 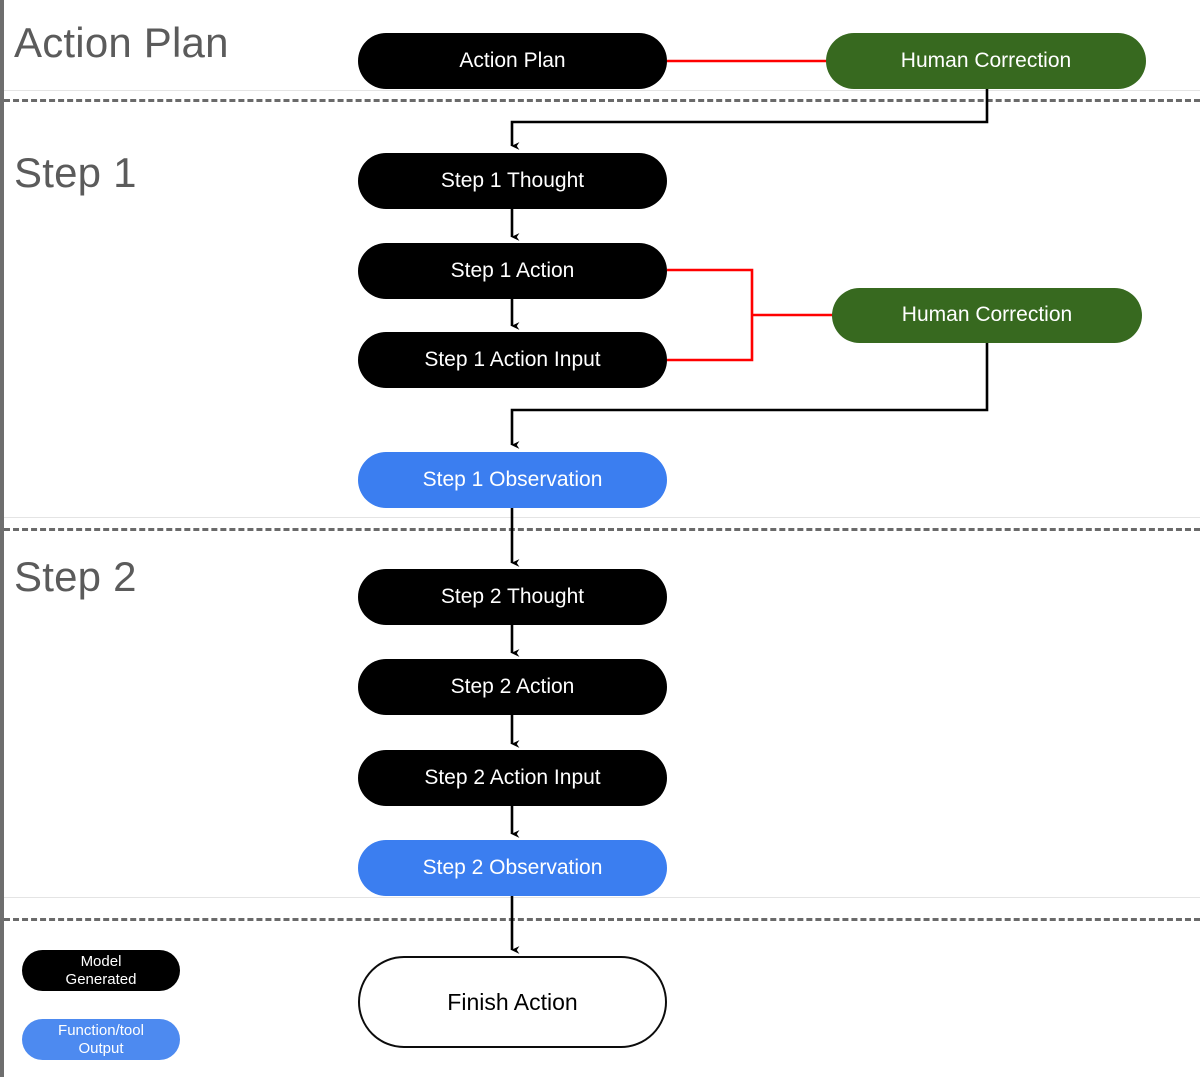 I want to click on hairline-rule-step1, so click(x=602, y=517).